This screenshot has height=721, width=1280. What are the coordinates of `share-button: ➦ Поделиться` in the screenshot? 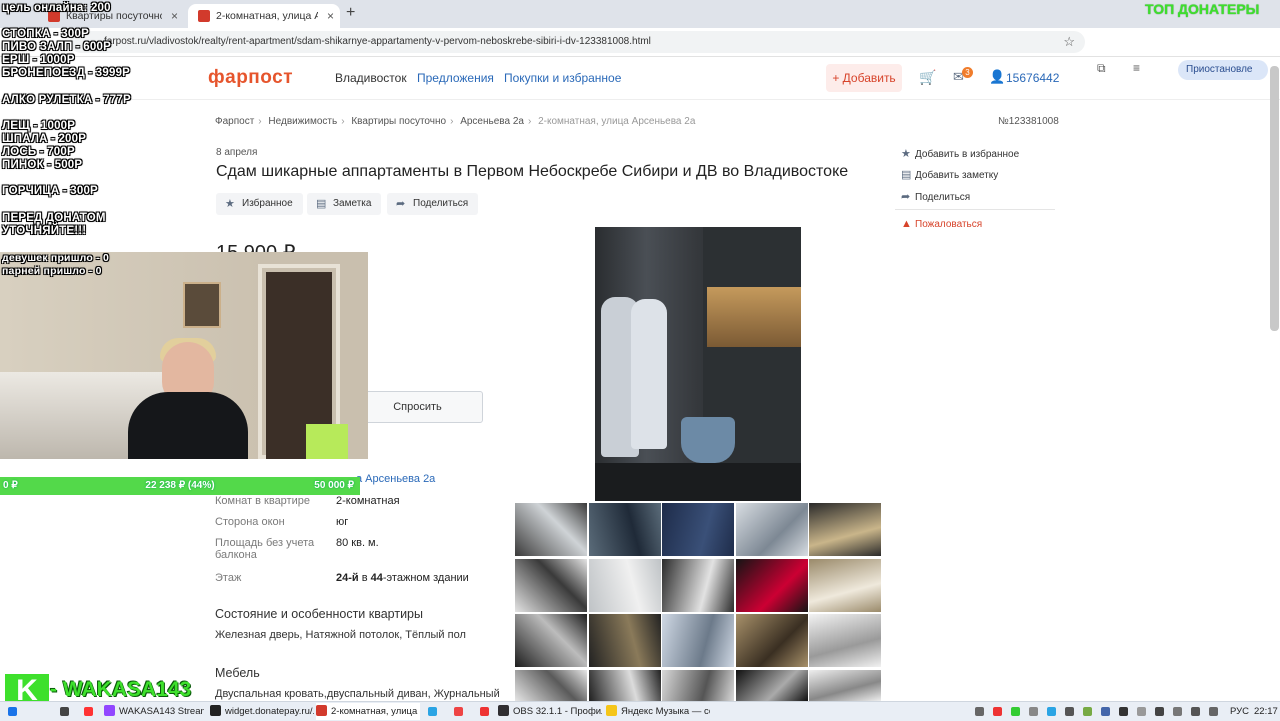 It's located at (433, 204).